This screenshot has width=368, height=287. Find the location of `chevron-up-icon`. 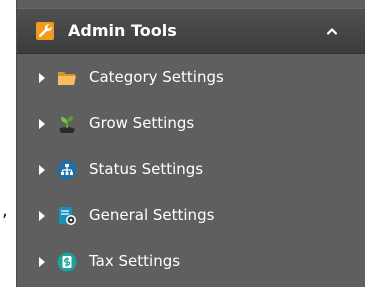

chevron-up-icon is located at coordinates (332, 31).